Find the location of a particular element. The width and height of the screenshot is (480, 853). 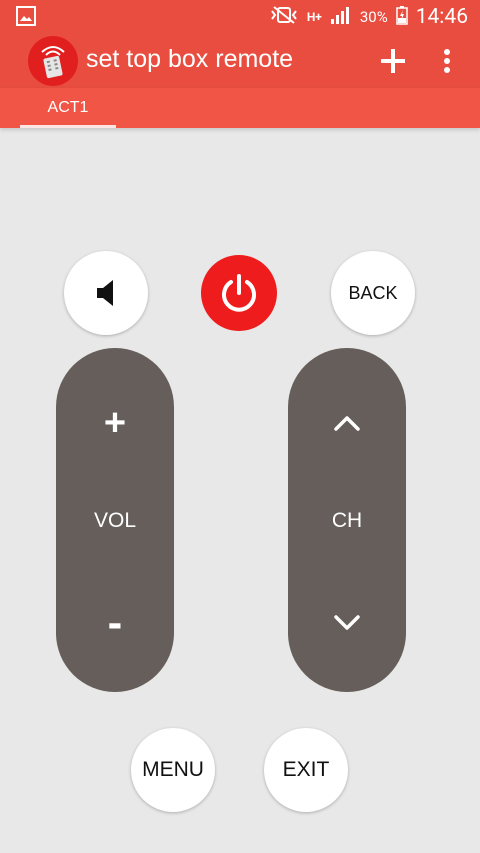

volume-up-button: + is located at coordinates (115, 423).